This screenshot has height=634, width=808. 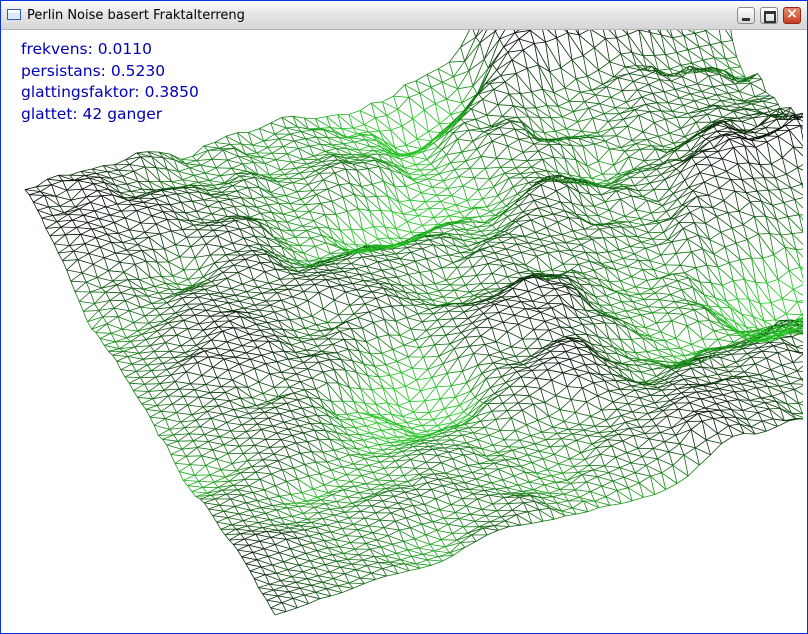 What do you see at coordinates (746, 15) in the screenshot?
I see `minimize-button` at bounding box center [746, 15].